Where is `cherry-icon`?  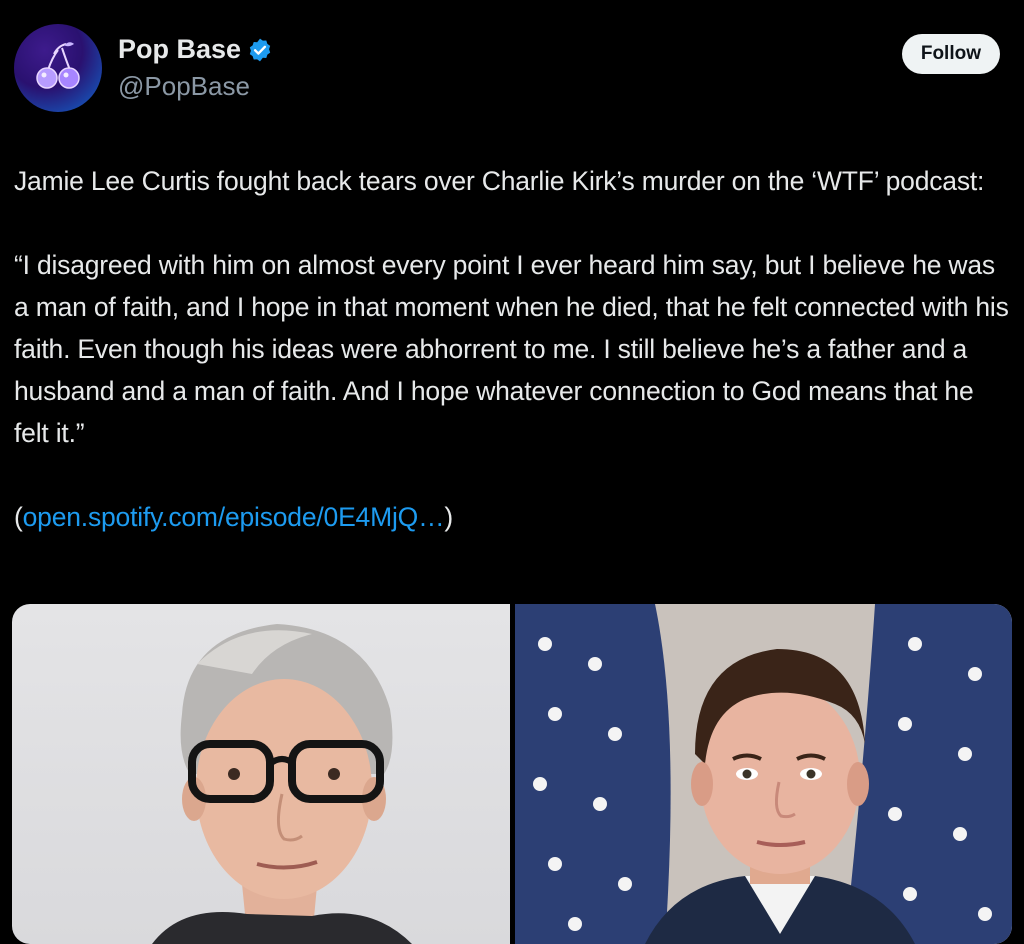
cherry-icon is located at coordinates (58, 65).